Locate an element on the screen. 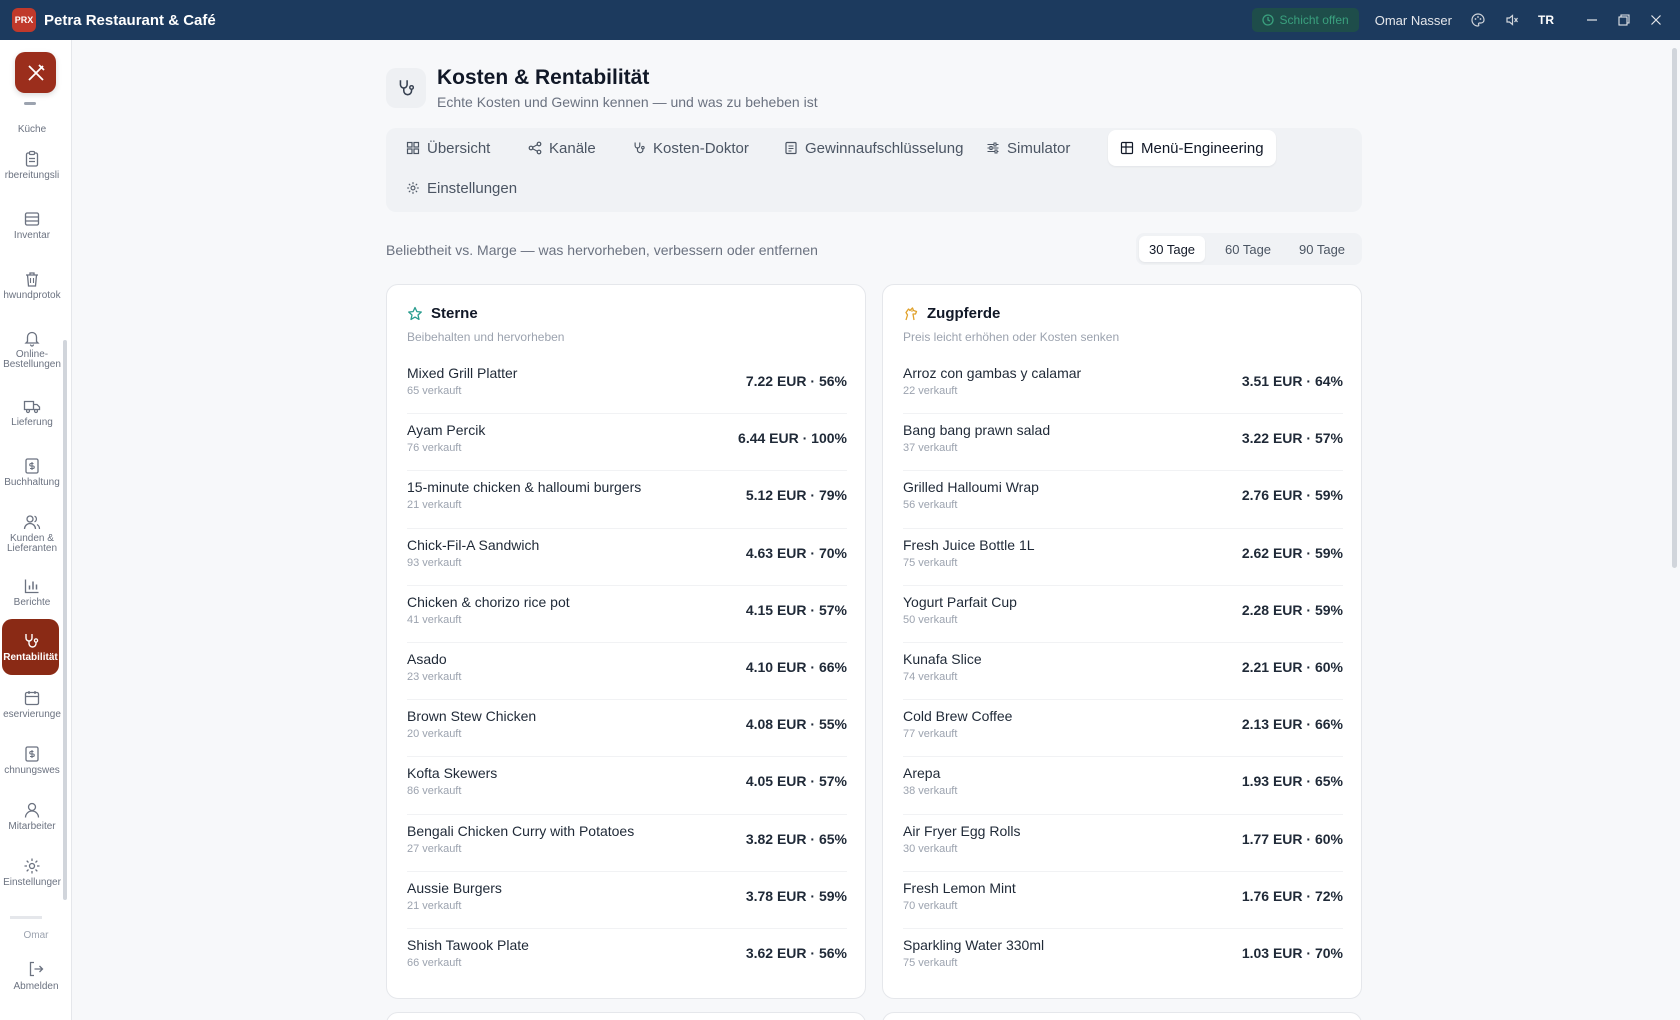  item-sold: 86 verkauft is located at coordinates (434, 791).